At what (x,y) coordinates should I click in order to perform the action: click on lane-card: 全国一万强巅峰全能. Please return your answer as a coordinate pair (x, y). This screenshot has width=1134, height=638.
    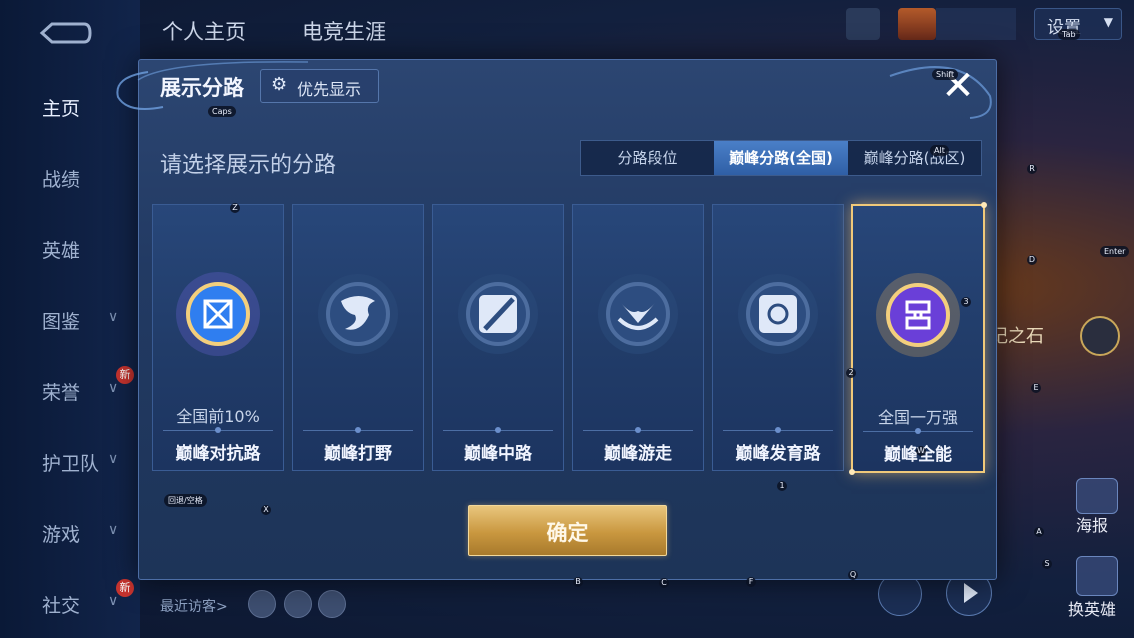
    Looking at the image, I should click on (918, 338).